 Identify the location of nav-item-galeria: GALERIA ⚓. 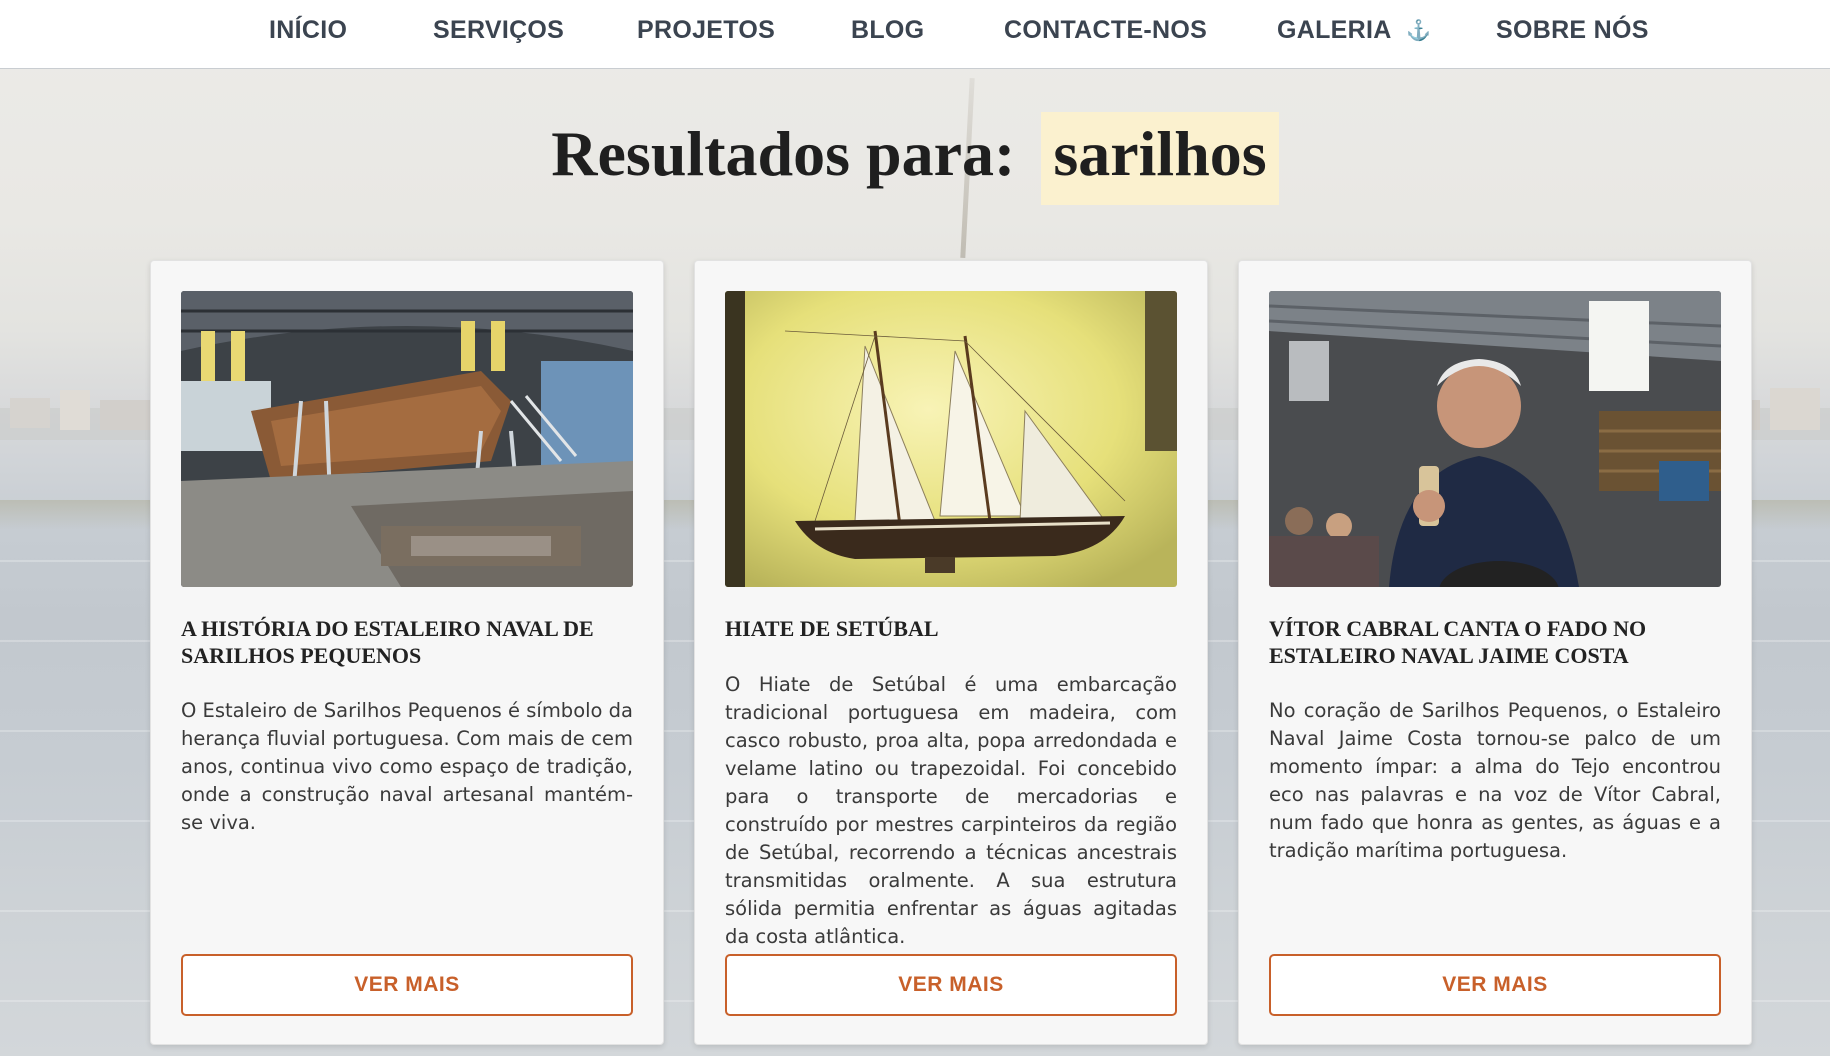
(1354, 30).